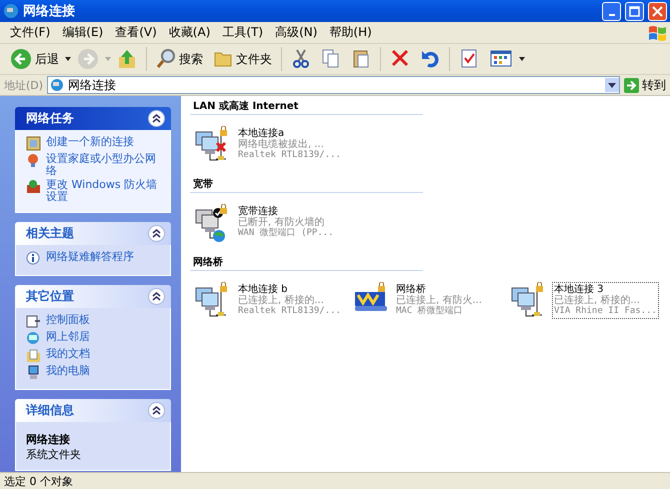  Describe the element at coordinates (611, 15) in the screenshot. I see `minimize-icon` at that location.